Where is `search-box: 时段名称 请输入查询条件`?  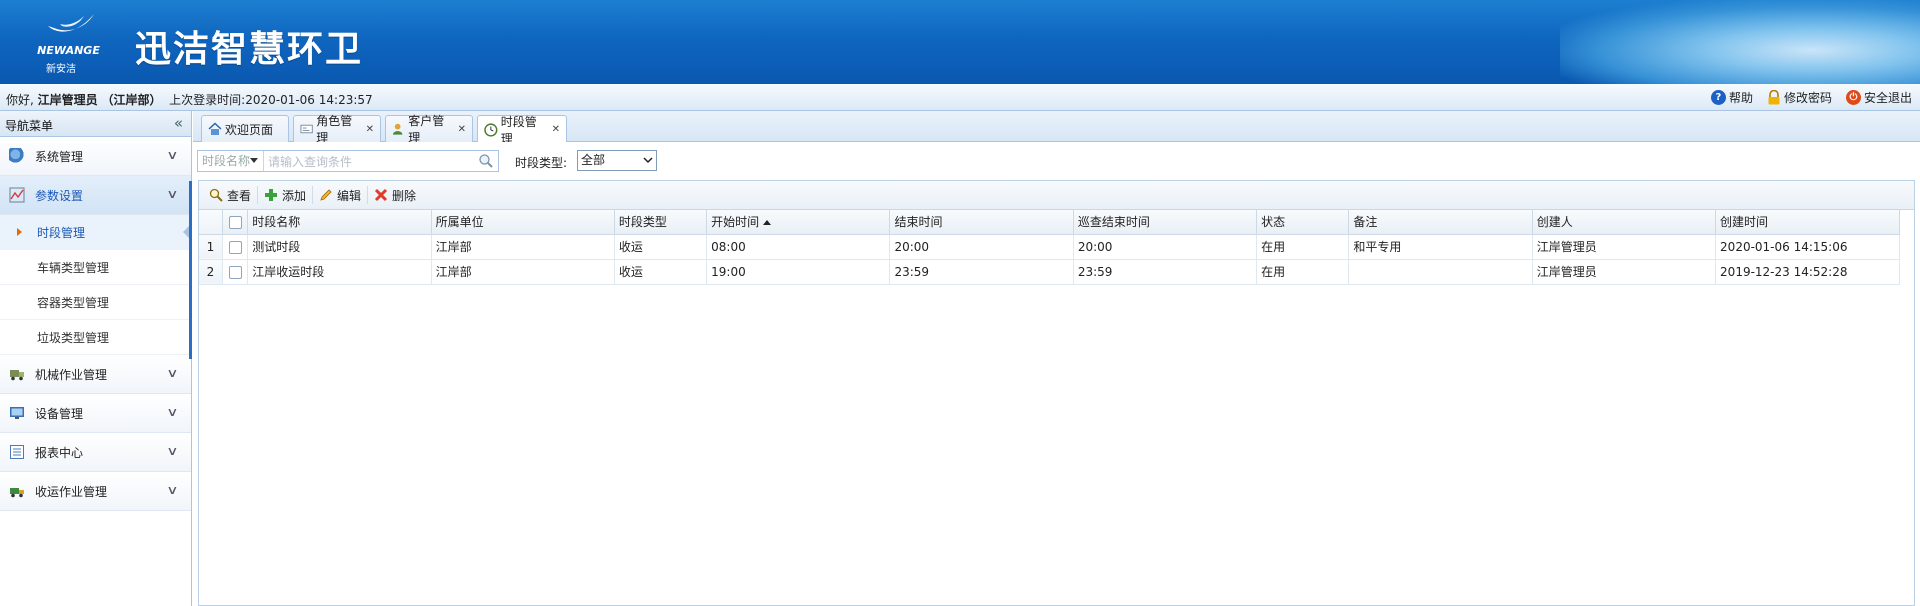
search-box: 时段名称 请输入查询条件 is located at coordinates (348, 161).